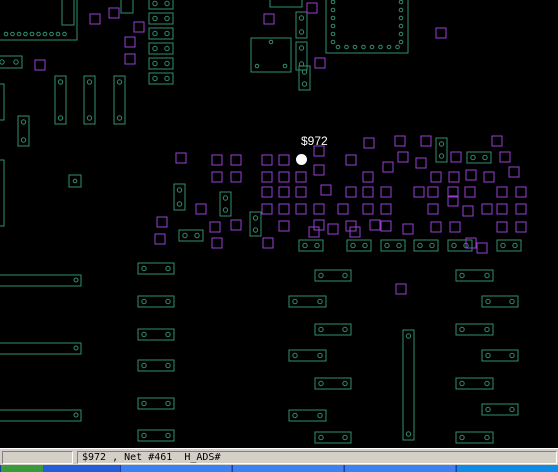 Image resolution: width=558 pixels, height=472 pixels. Describe the element at coordinates (37, 457) in the screenshot. I see `status-pane-left` at that location.